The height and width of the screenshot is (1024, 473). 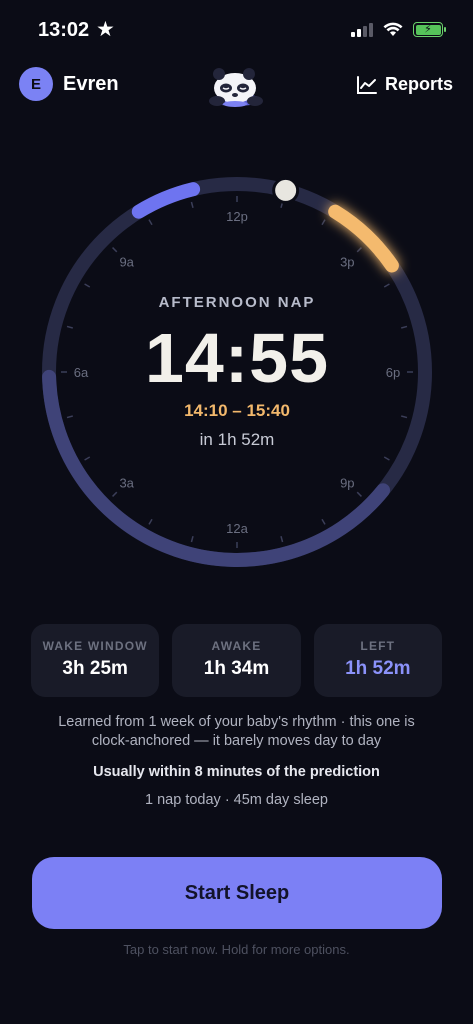 I want to click on battery-charging-icon: ⚡, so click(x=429, y=29).